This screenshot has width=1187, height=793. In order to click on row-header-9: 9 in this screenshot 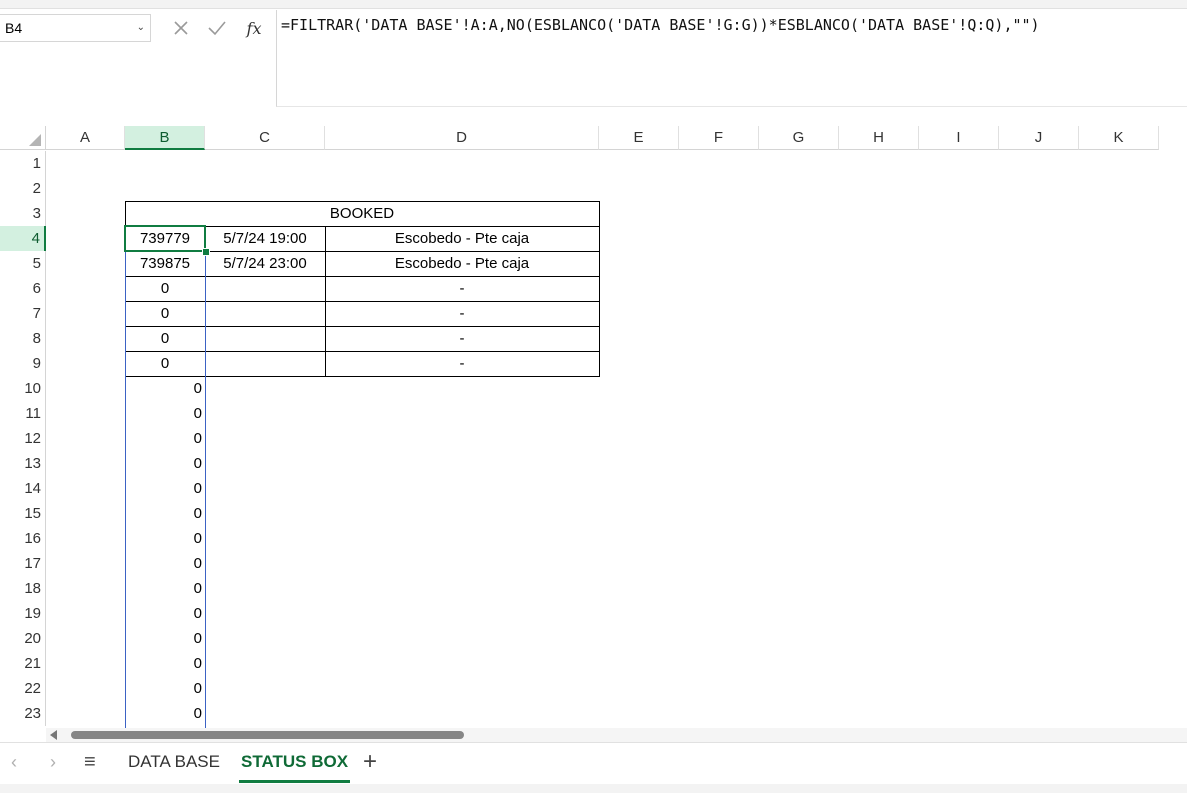, I will do `click(23, 363)`.